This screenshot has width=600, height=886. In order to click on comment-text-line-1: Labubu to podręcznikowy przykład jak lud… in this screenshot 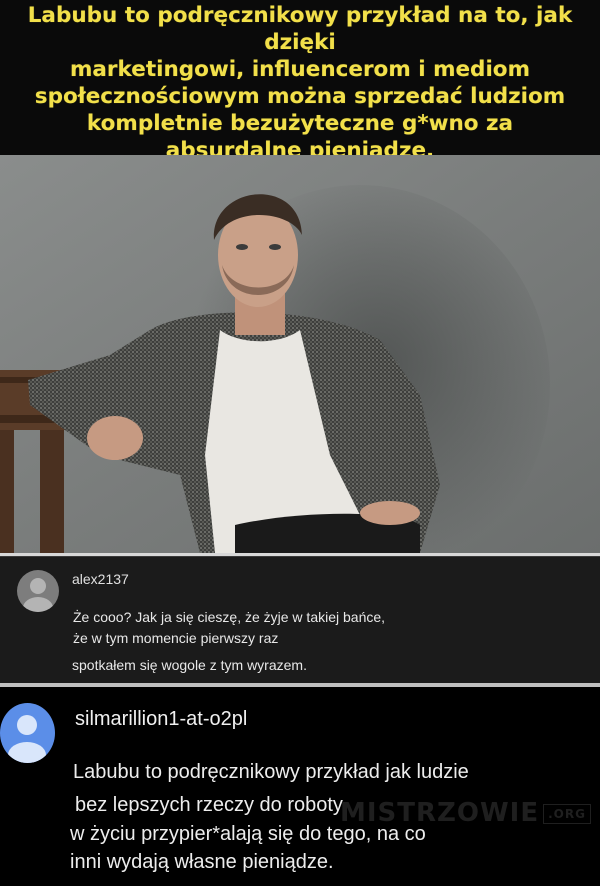, I will do `click(271, 772)`.